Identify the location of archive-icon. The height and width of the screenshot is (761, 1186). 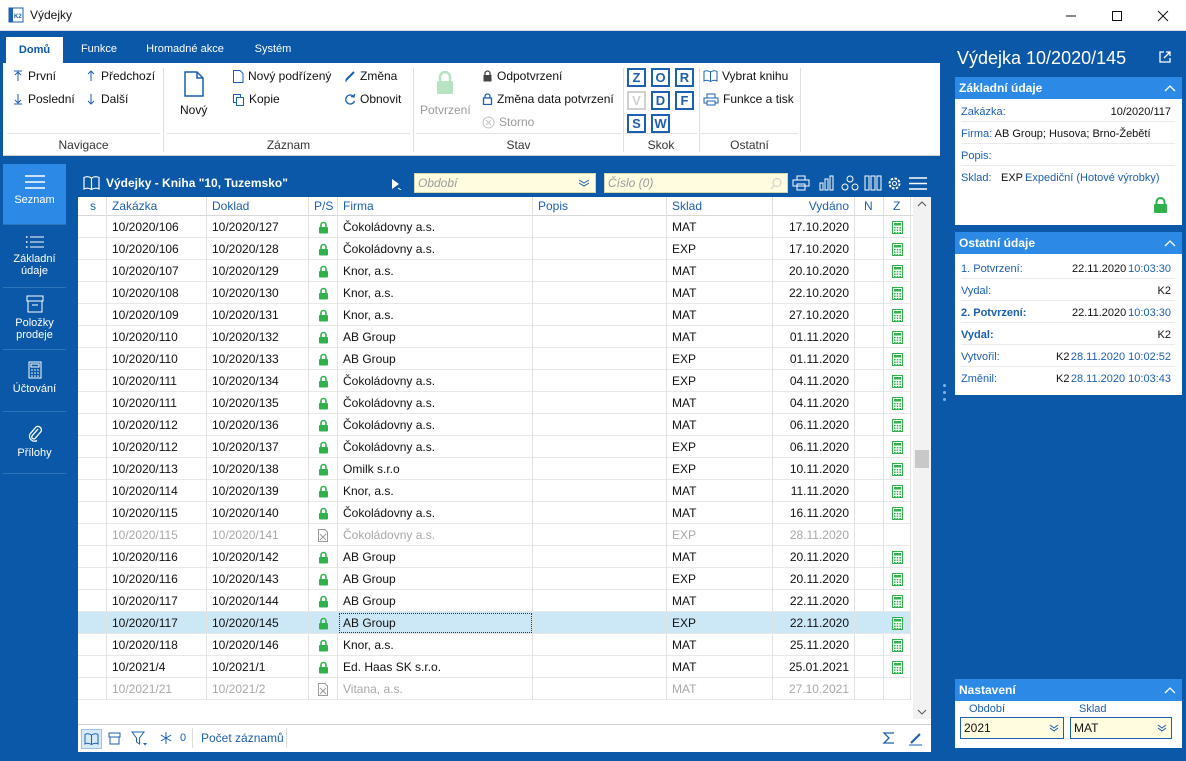
(114, 738).